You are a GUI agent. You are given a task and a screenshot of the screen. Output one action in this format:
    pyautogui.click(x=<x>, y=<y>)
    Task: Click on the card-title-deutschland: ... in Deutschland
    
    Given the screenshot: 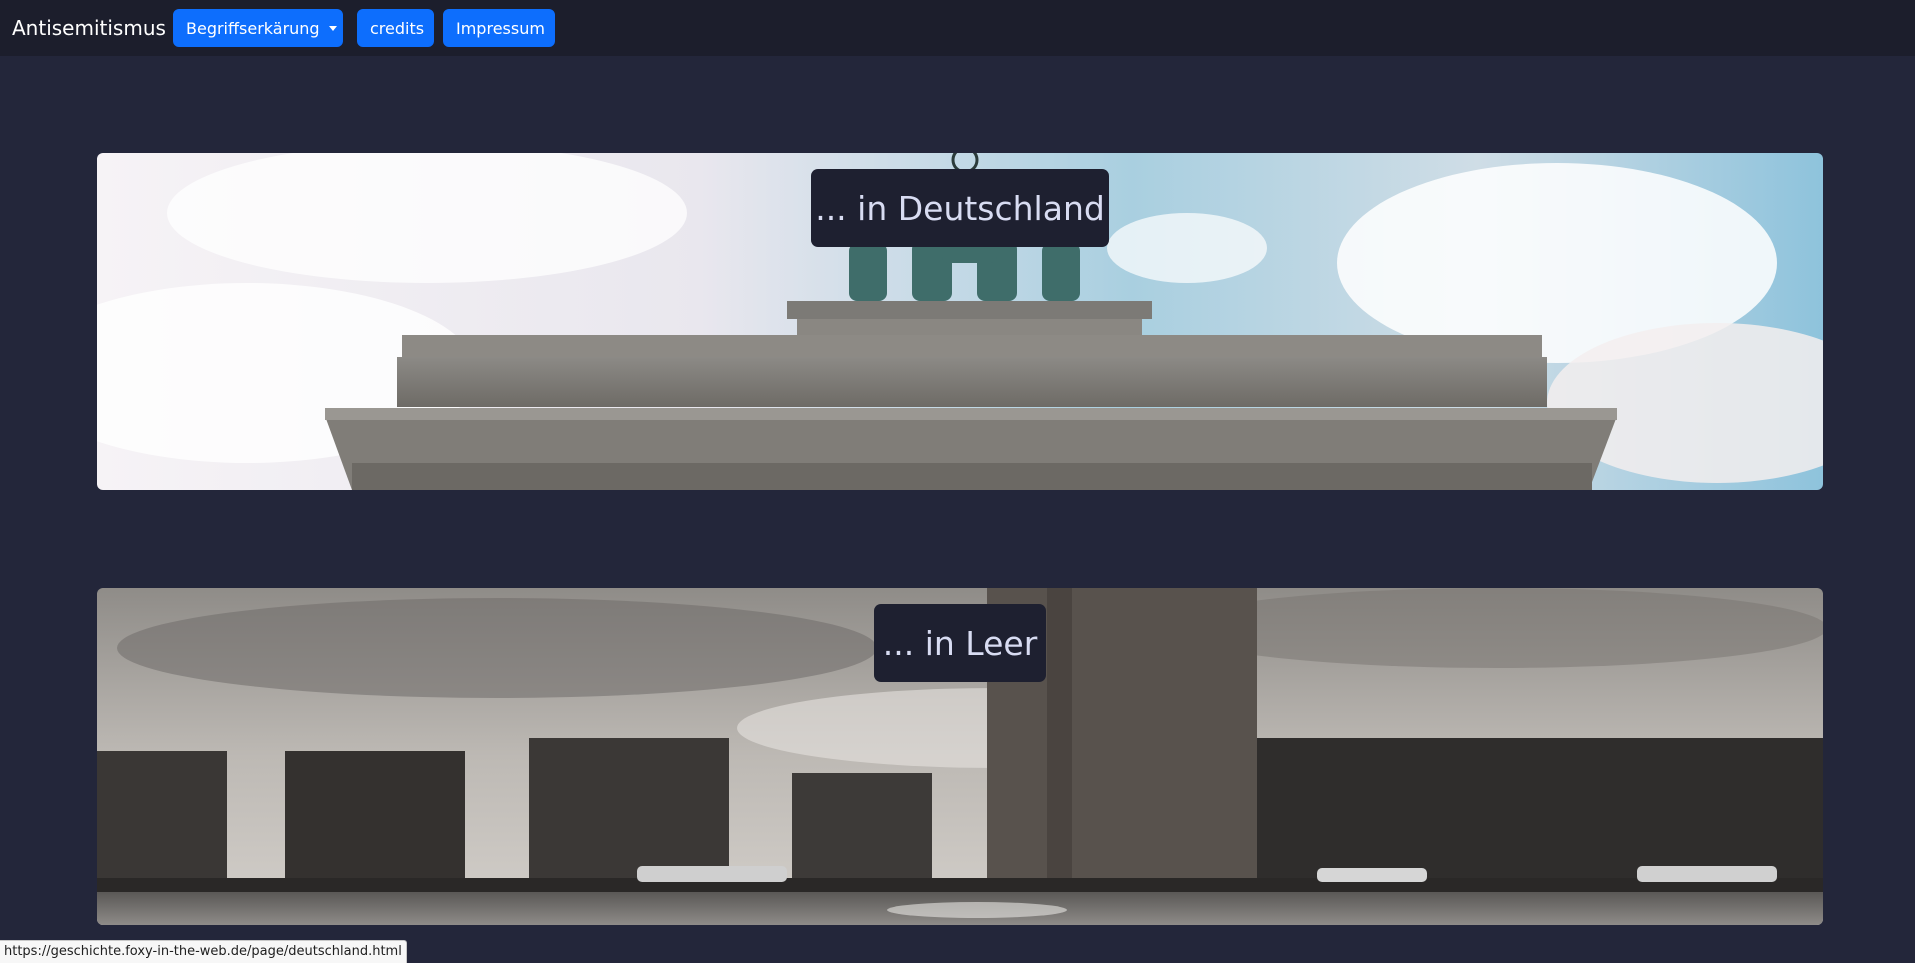 What is the action you would take?
    pyautogui.click(x=960, y=208)
    